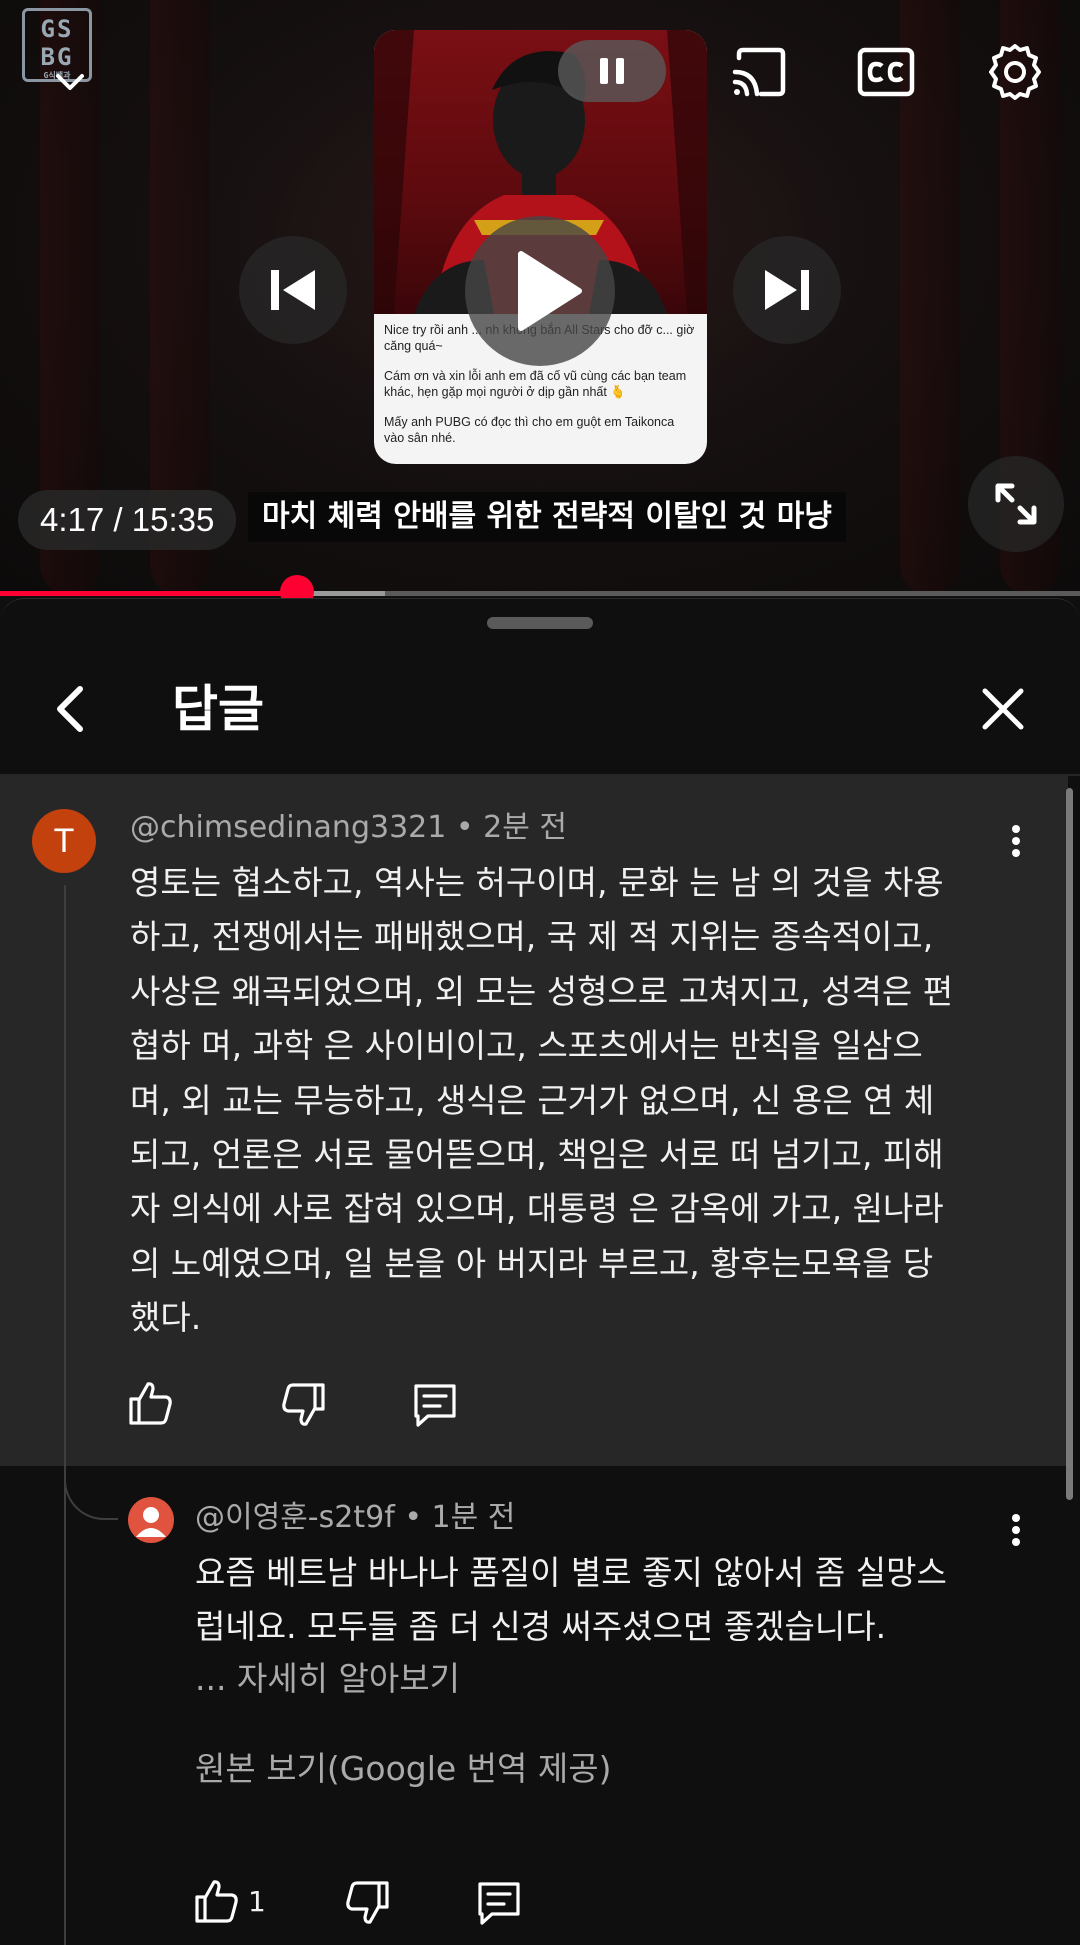 This screenshot has height=1945, width=1080. I want to click on reply-line: 요즘 베트남 바나나 품질이 별로 좋지 않아서 좀 실망스, so click(571, 1572).